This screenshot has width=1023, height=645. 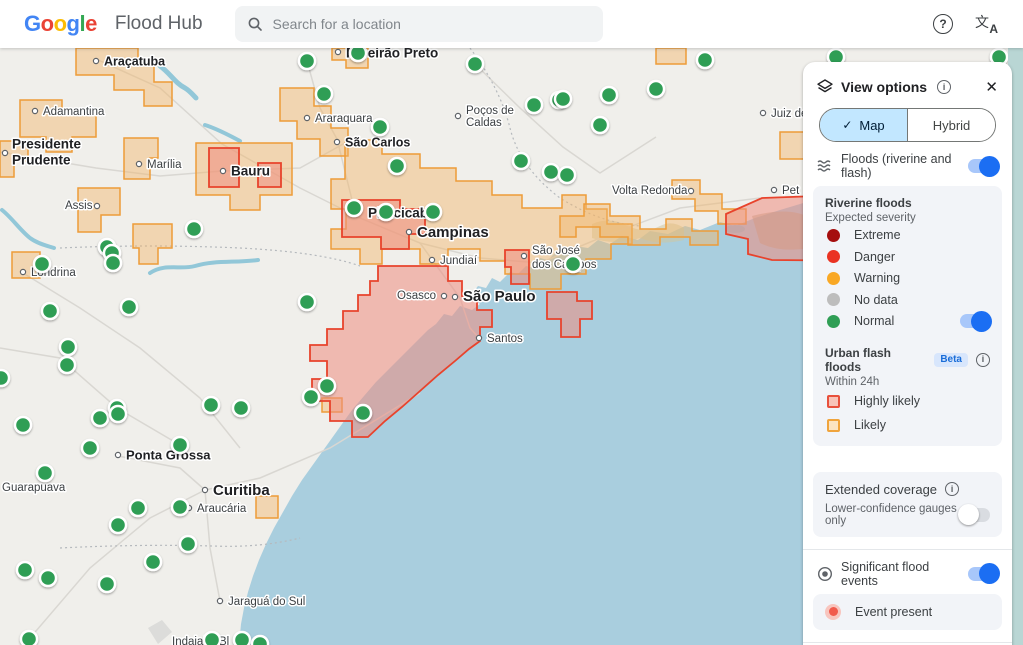 I want to click on flood-events-label: Significant flood events, so click(x=885, y=573).